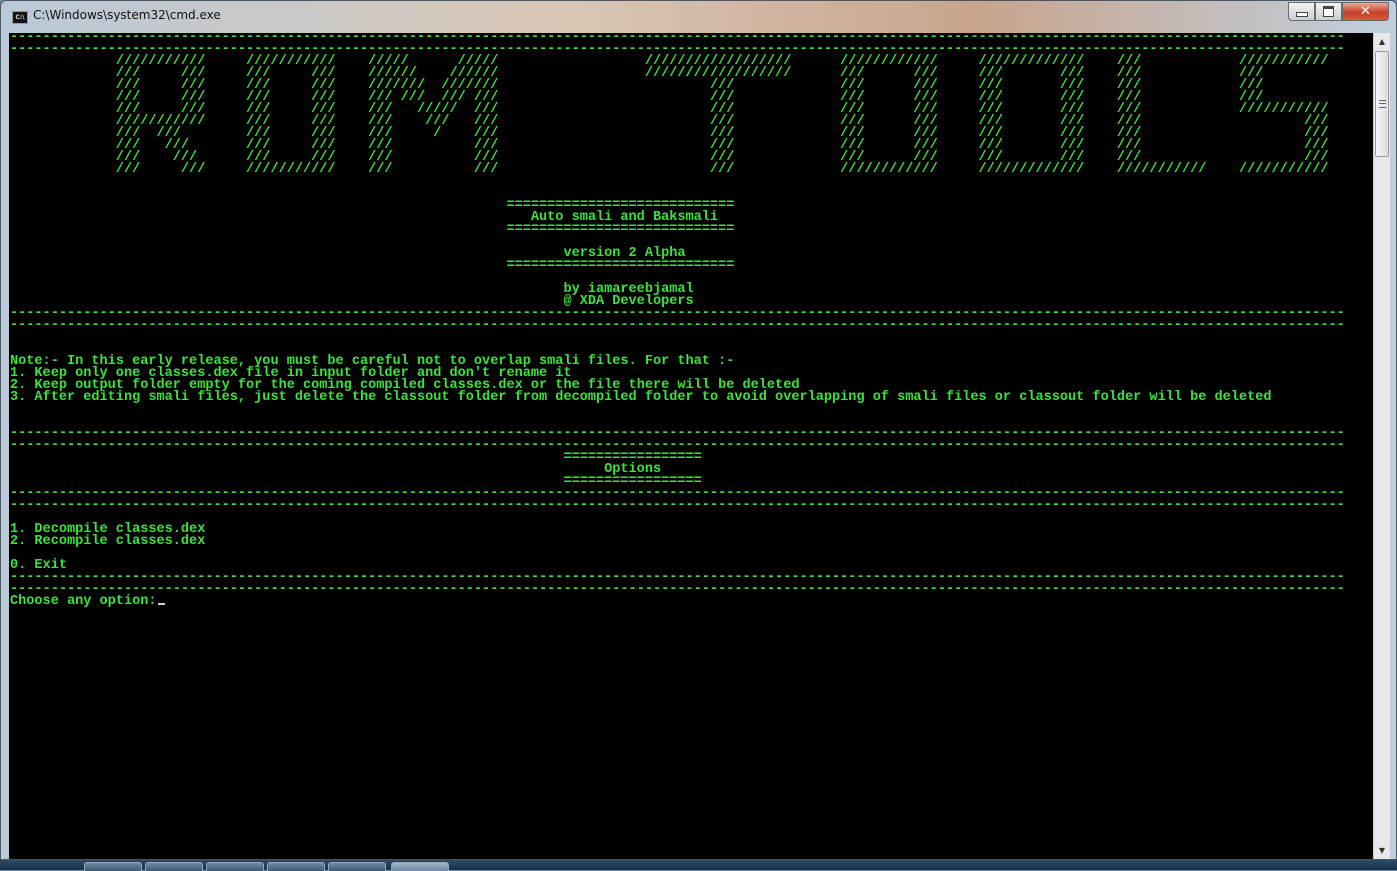 The width and height of the screenshot is (1397, 871). What do you see at coordinates (1382, 850) in the screenshot?
I see `scroll-down-arrow-icon: ▼` at bounding box center [1382, 850].